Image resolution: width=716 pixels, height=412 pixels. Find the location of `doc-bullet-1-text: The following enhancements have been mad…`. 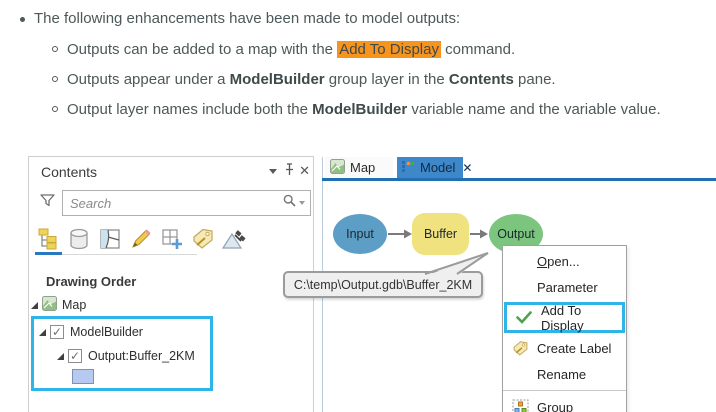

doc-bullet-1-text: The following enhancements have been mad… is located at coordinates (247, 18).